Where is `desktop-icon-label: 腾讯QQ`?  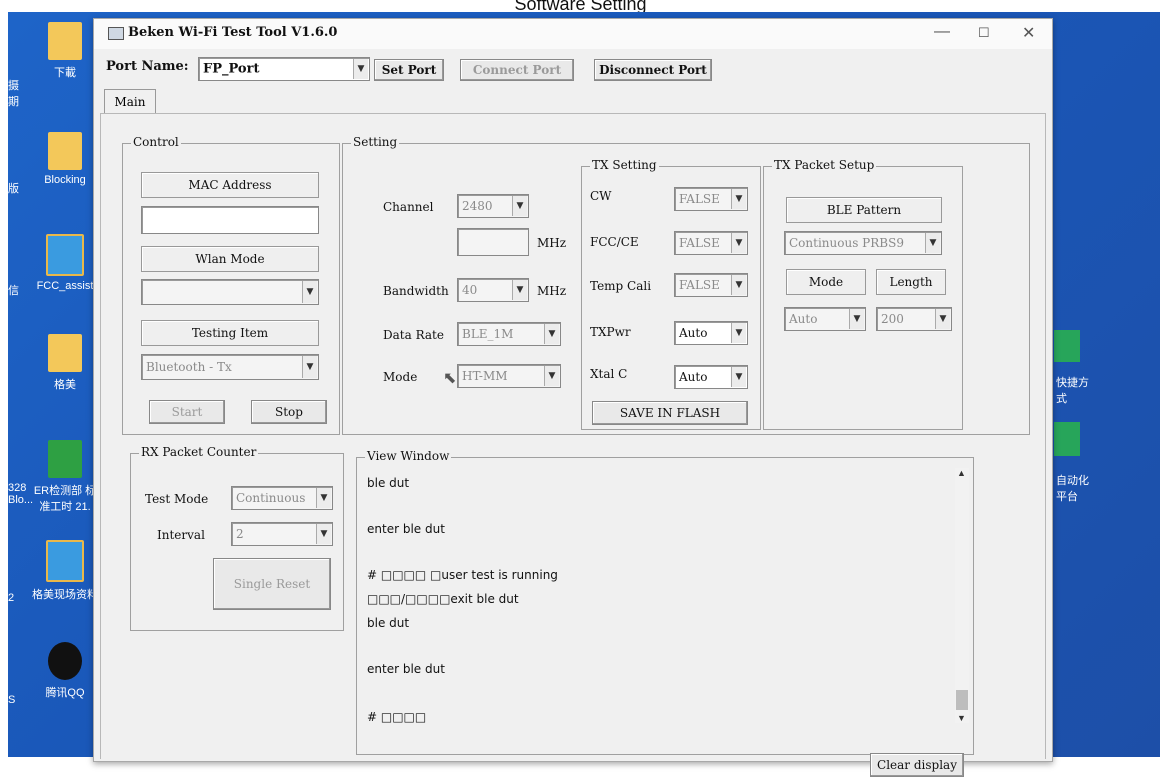
desktop-icon-label: 腾讯QQ is located at coordinates (65, 693).